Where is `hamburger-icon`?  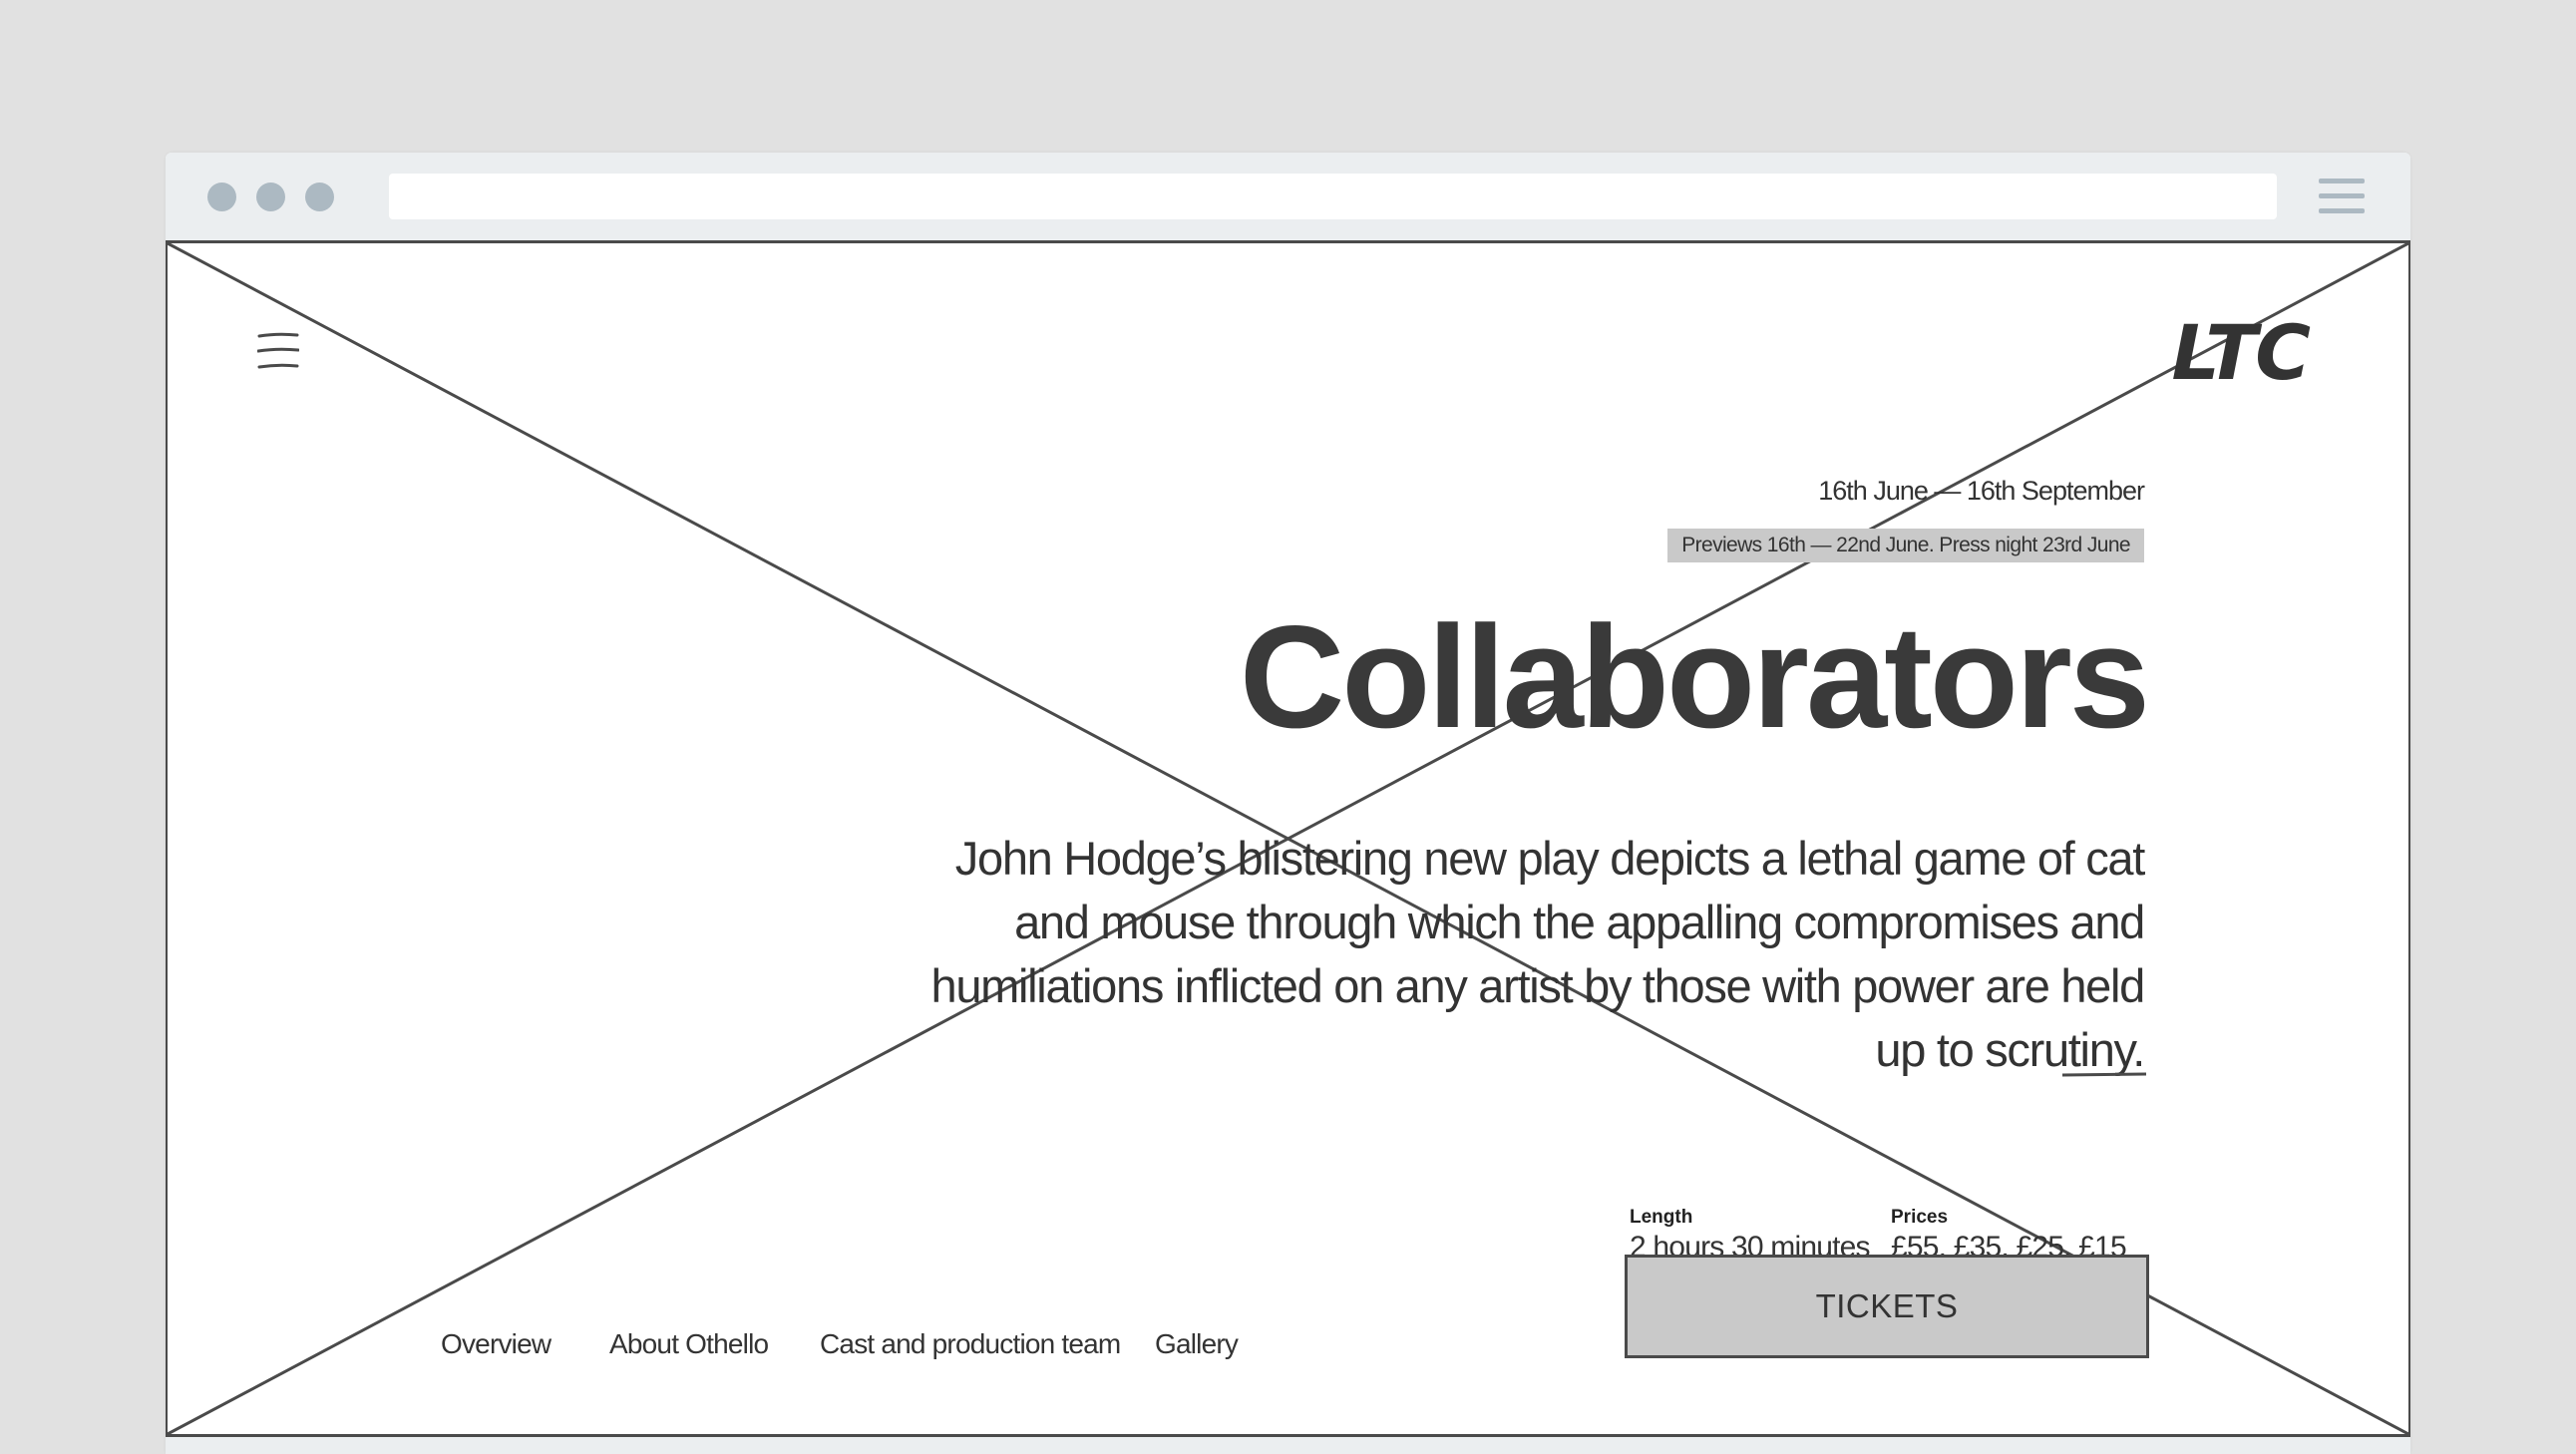 hamburger-icon is located at coordinates (278, 353).